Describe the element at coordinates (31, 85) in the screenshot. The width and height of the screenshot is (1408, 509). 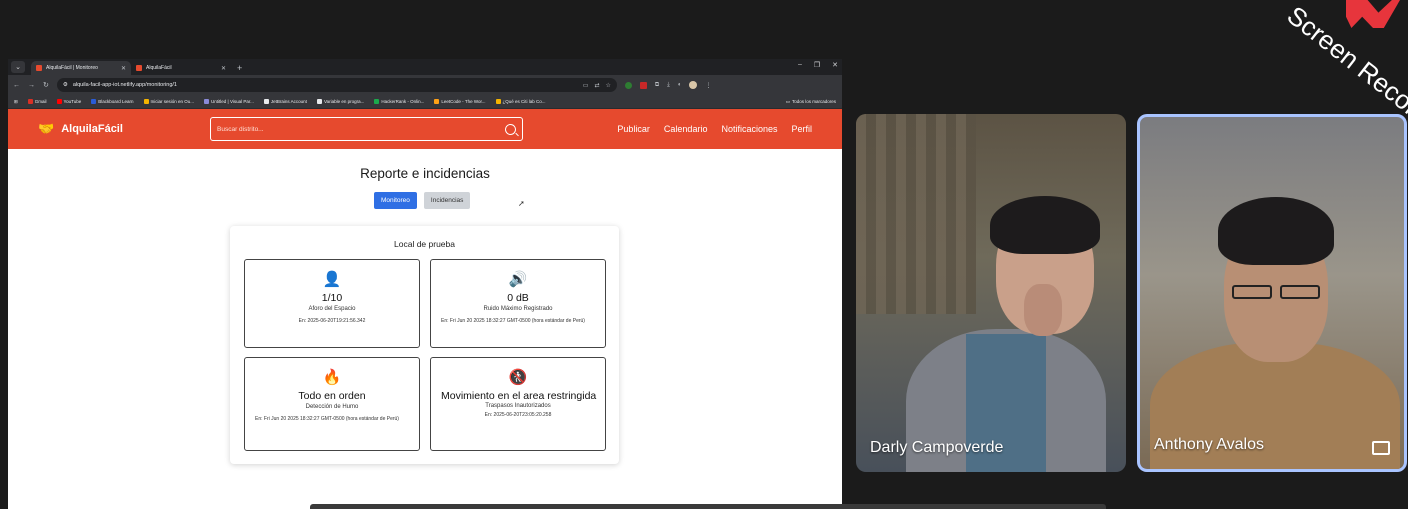
I see `forward-icon: →` at that location.